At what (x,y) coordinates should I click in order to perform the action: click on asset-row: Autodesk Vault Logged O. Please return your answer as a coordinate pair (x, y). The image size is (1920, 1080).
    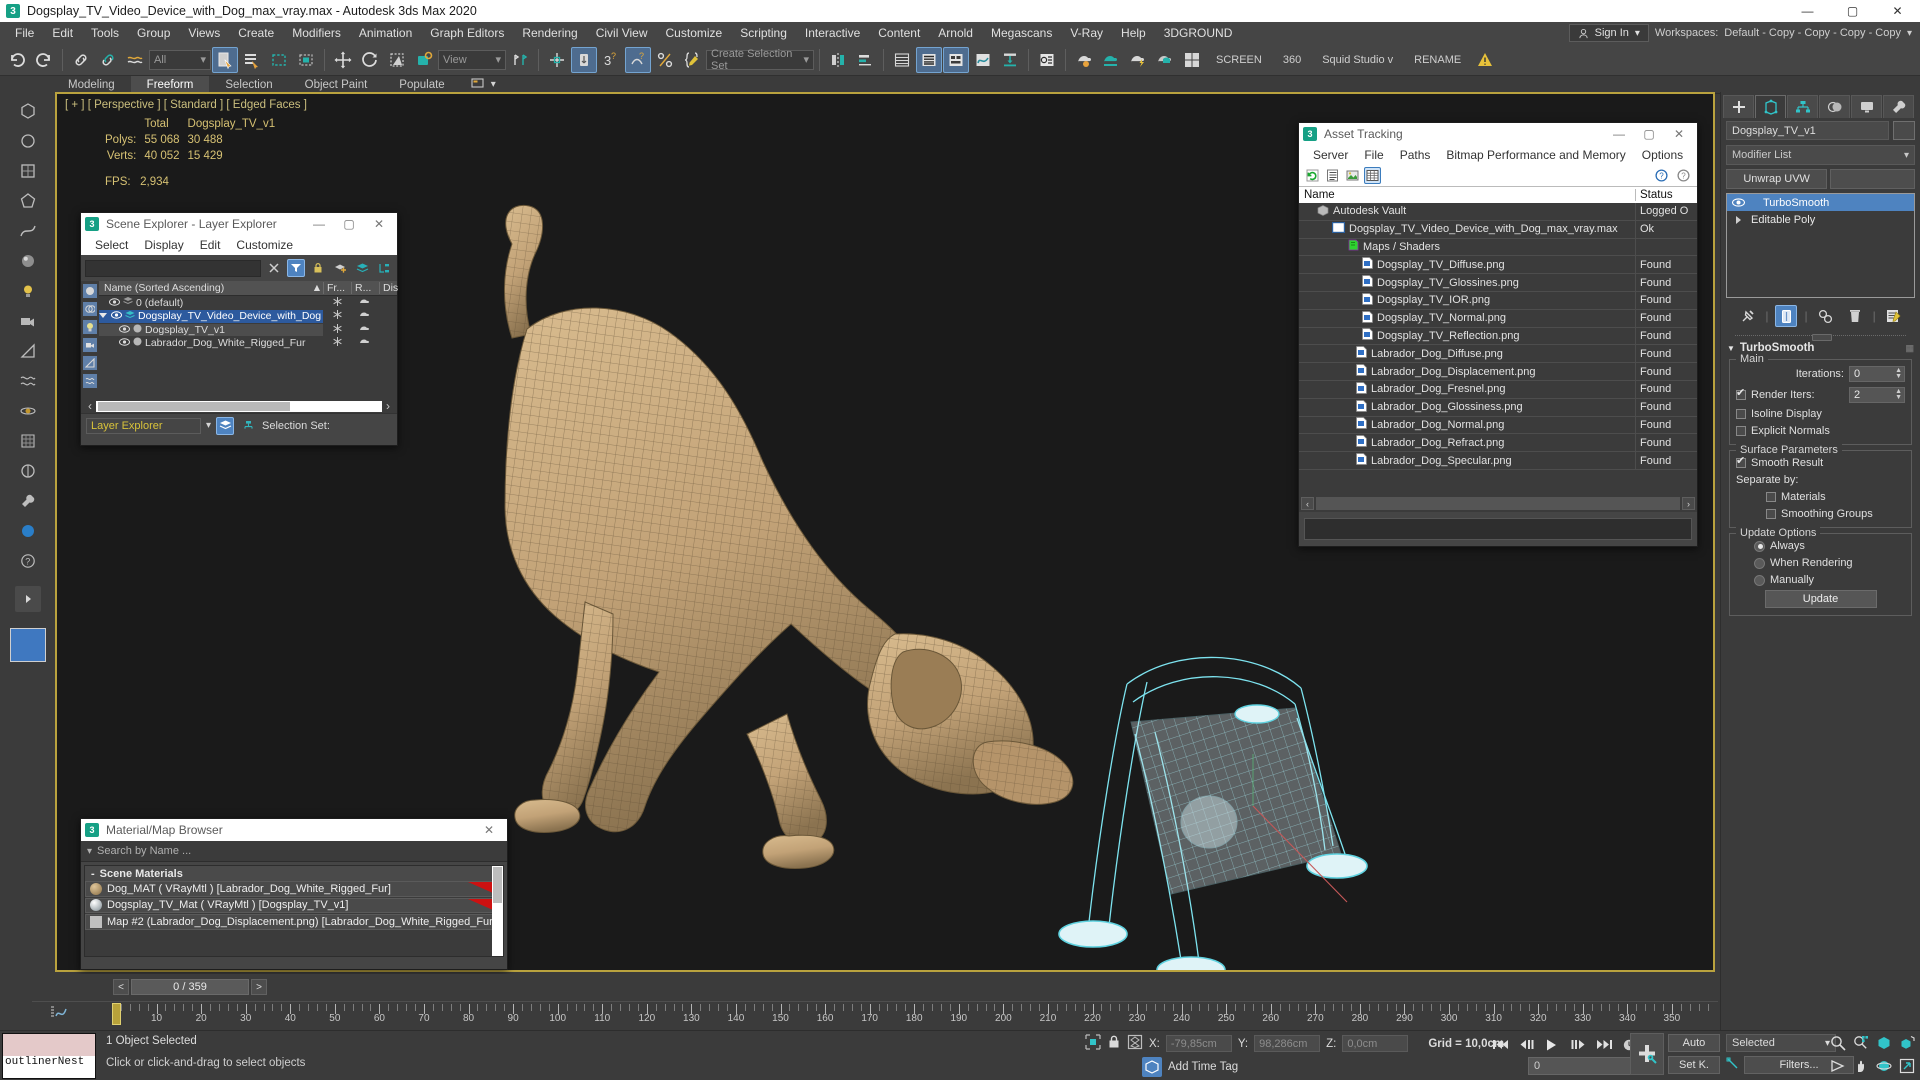
    Looking at the image, I should click on (1498, 212).